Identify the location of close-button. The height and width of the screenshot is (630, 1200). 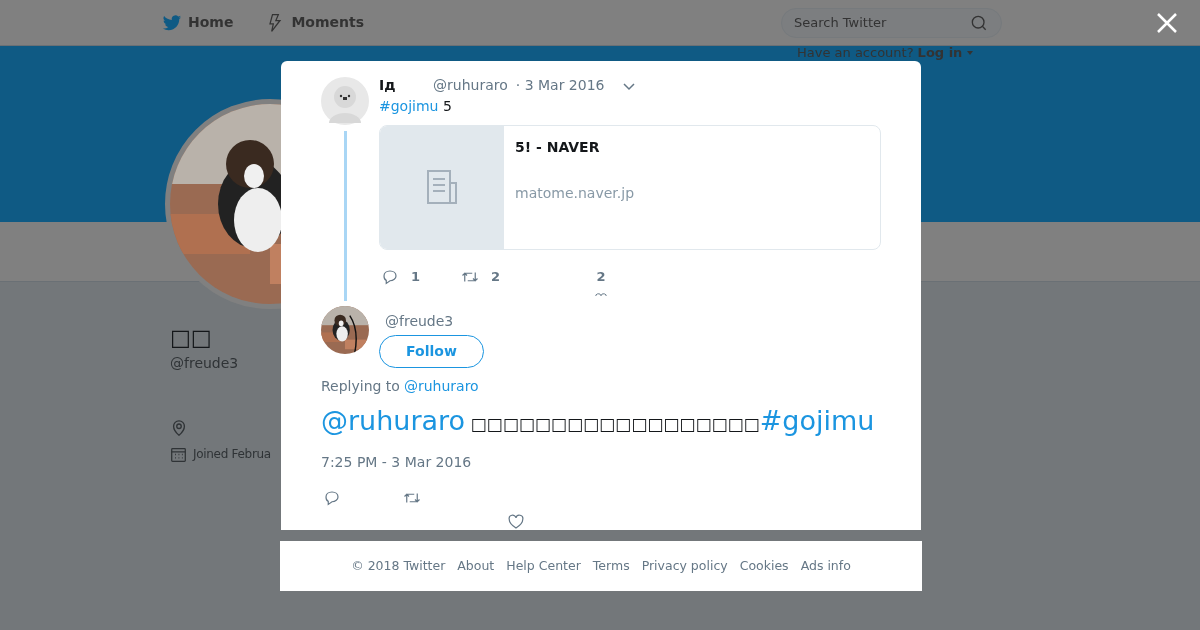
(1167, 23).